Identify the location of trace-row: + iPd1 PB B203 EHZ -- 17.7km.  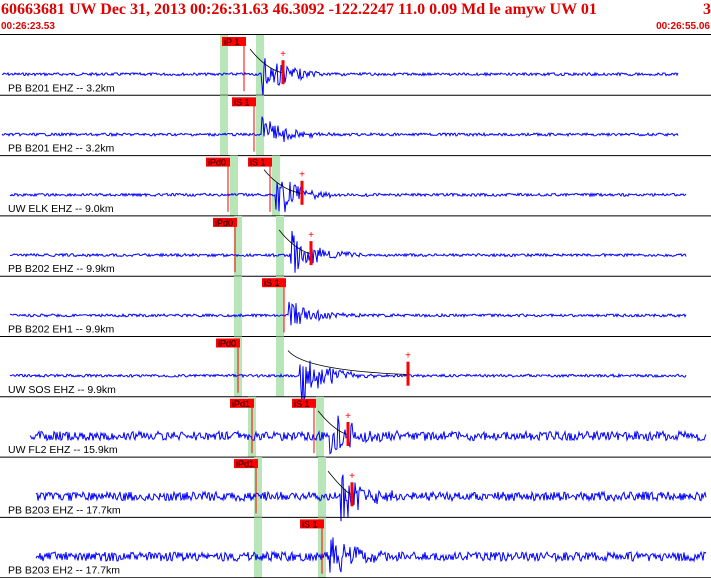
(355, 489).